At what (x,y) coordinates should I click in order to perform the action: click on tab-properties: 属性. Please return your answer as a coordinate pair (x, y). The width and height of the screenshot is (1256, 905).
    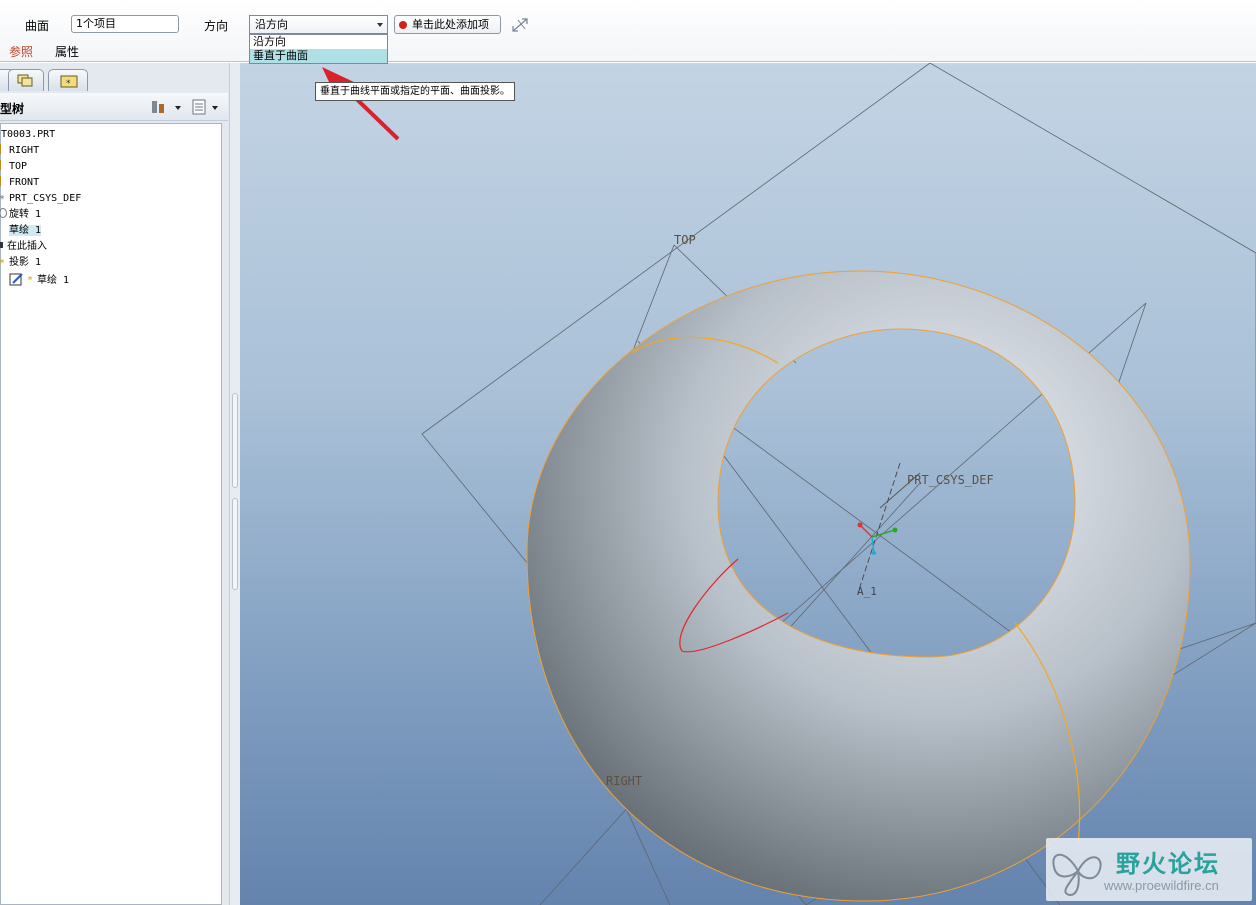
    Looking at the image, I should click on (67, 51).